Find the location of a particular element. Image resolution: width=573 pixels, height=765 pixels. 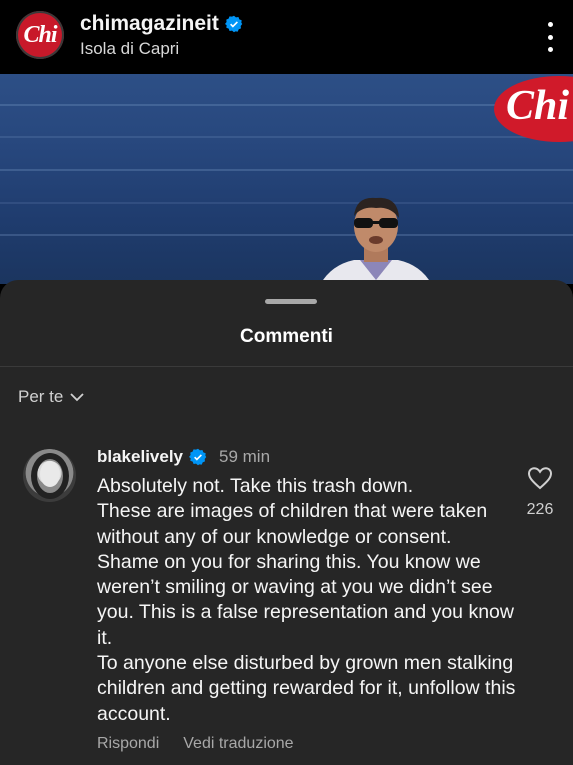

account-name: chimagazineit is located at coordinates (161, 24).